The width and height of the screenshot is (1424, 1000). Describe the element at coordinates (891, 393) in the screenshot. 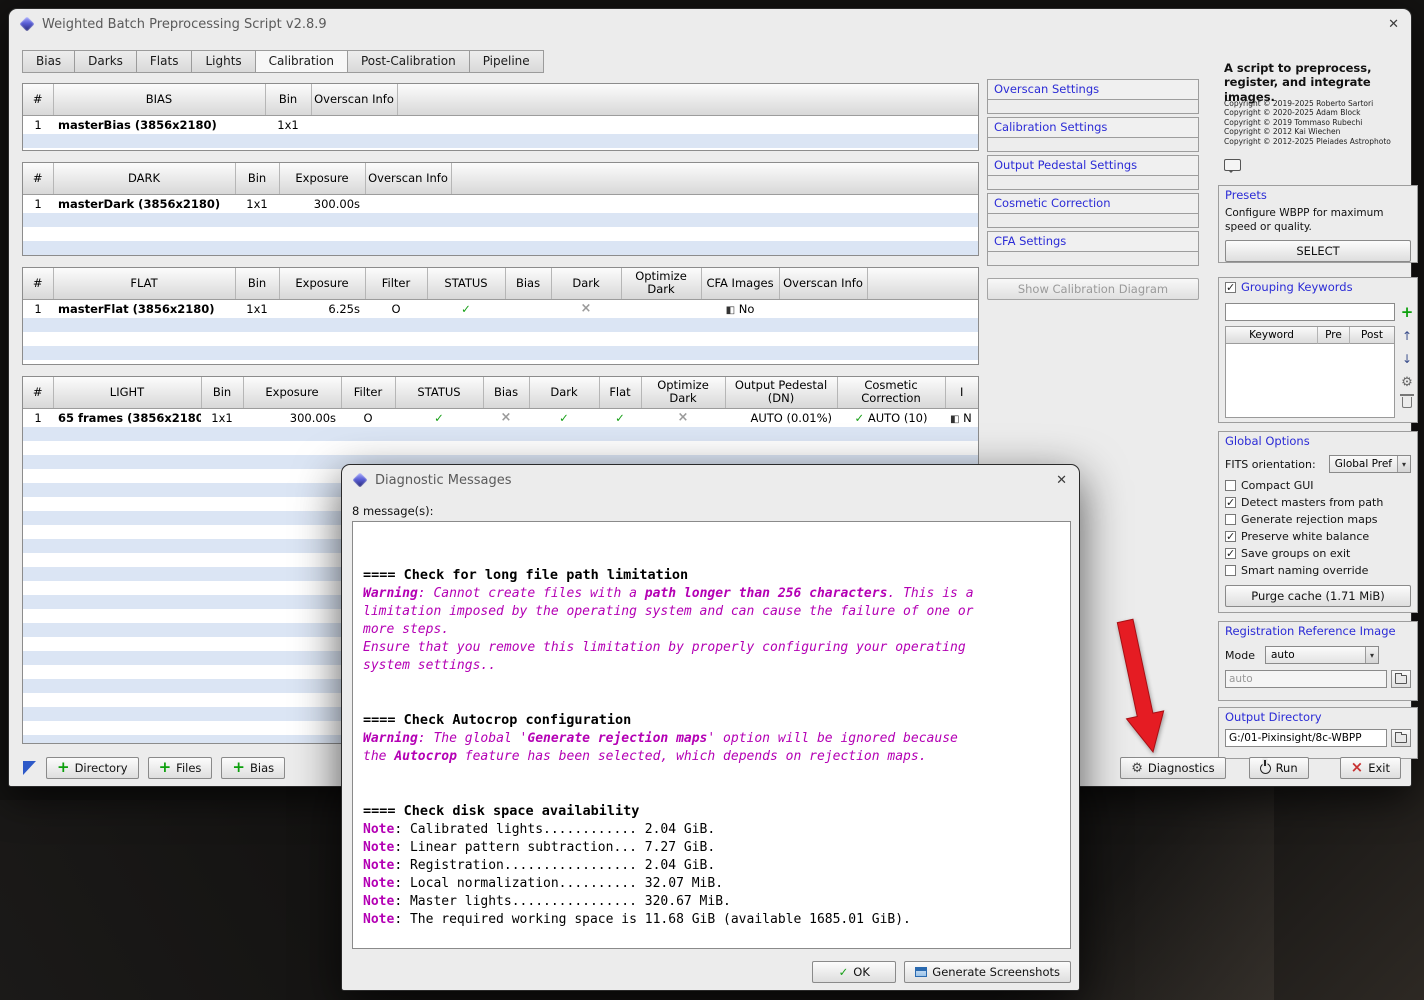

I see `column-header: Cosmetic Correction` at that location.